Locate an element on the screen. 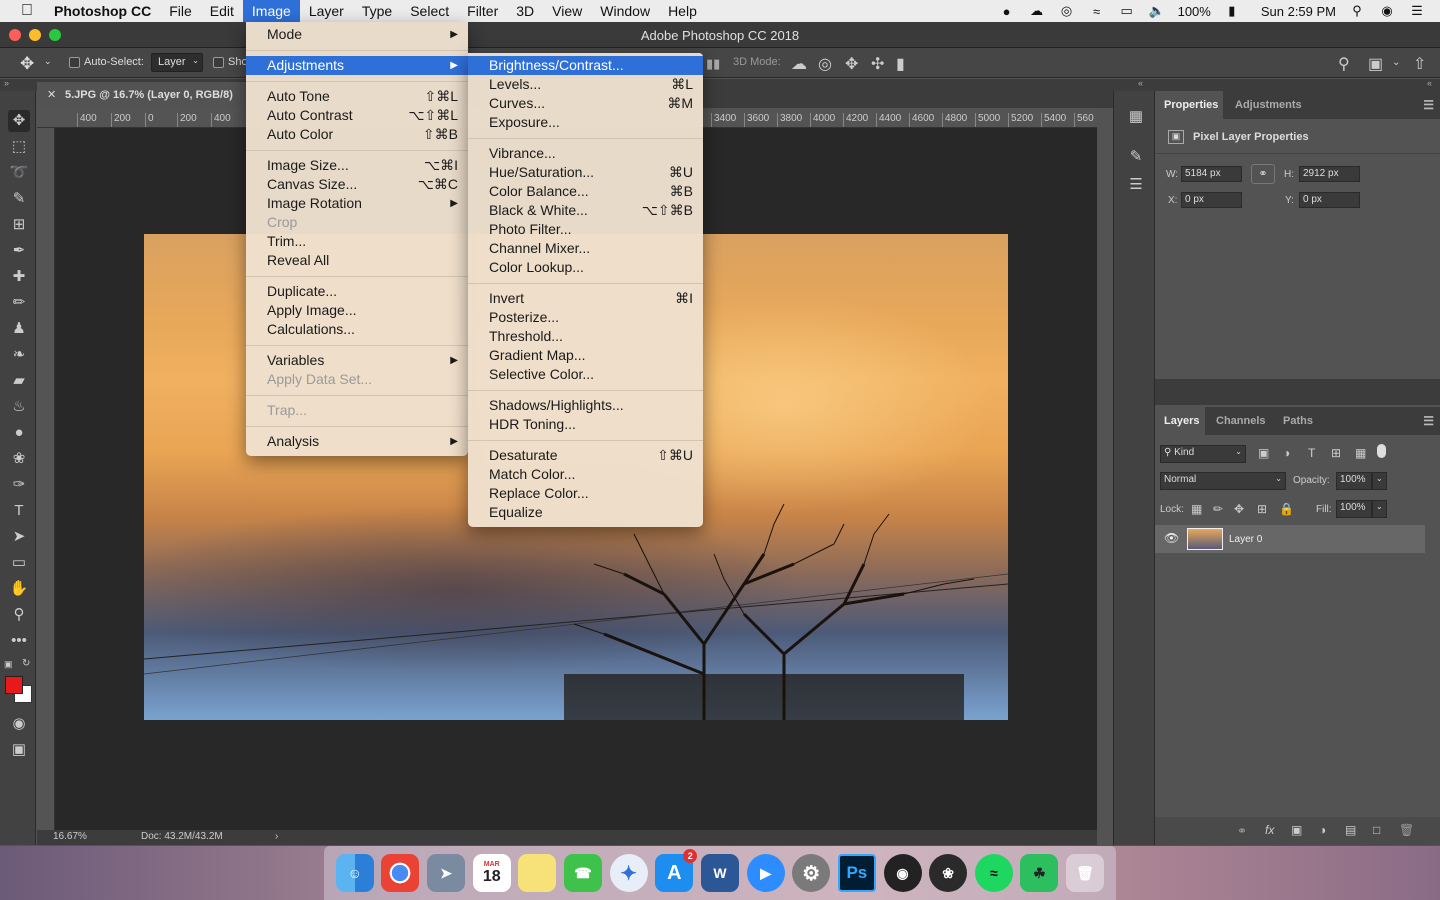 Image resolution: width=1440 pixels, height=900 pixels. fill-field: 100% is located at coordinates (1354, 509).